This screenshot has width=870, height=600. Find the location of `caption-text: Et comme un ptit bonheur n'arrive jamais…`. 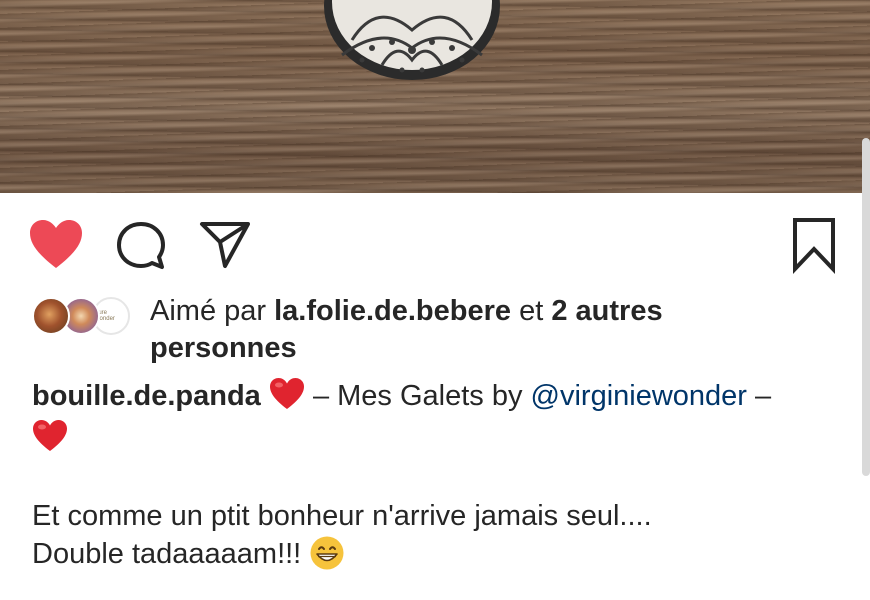

caption-text: Et comme un ptit bonheur n'arrive jamais… is located at coordinates (342, 516).